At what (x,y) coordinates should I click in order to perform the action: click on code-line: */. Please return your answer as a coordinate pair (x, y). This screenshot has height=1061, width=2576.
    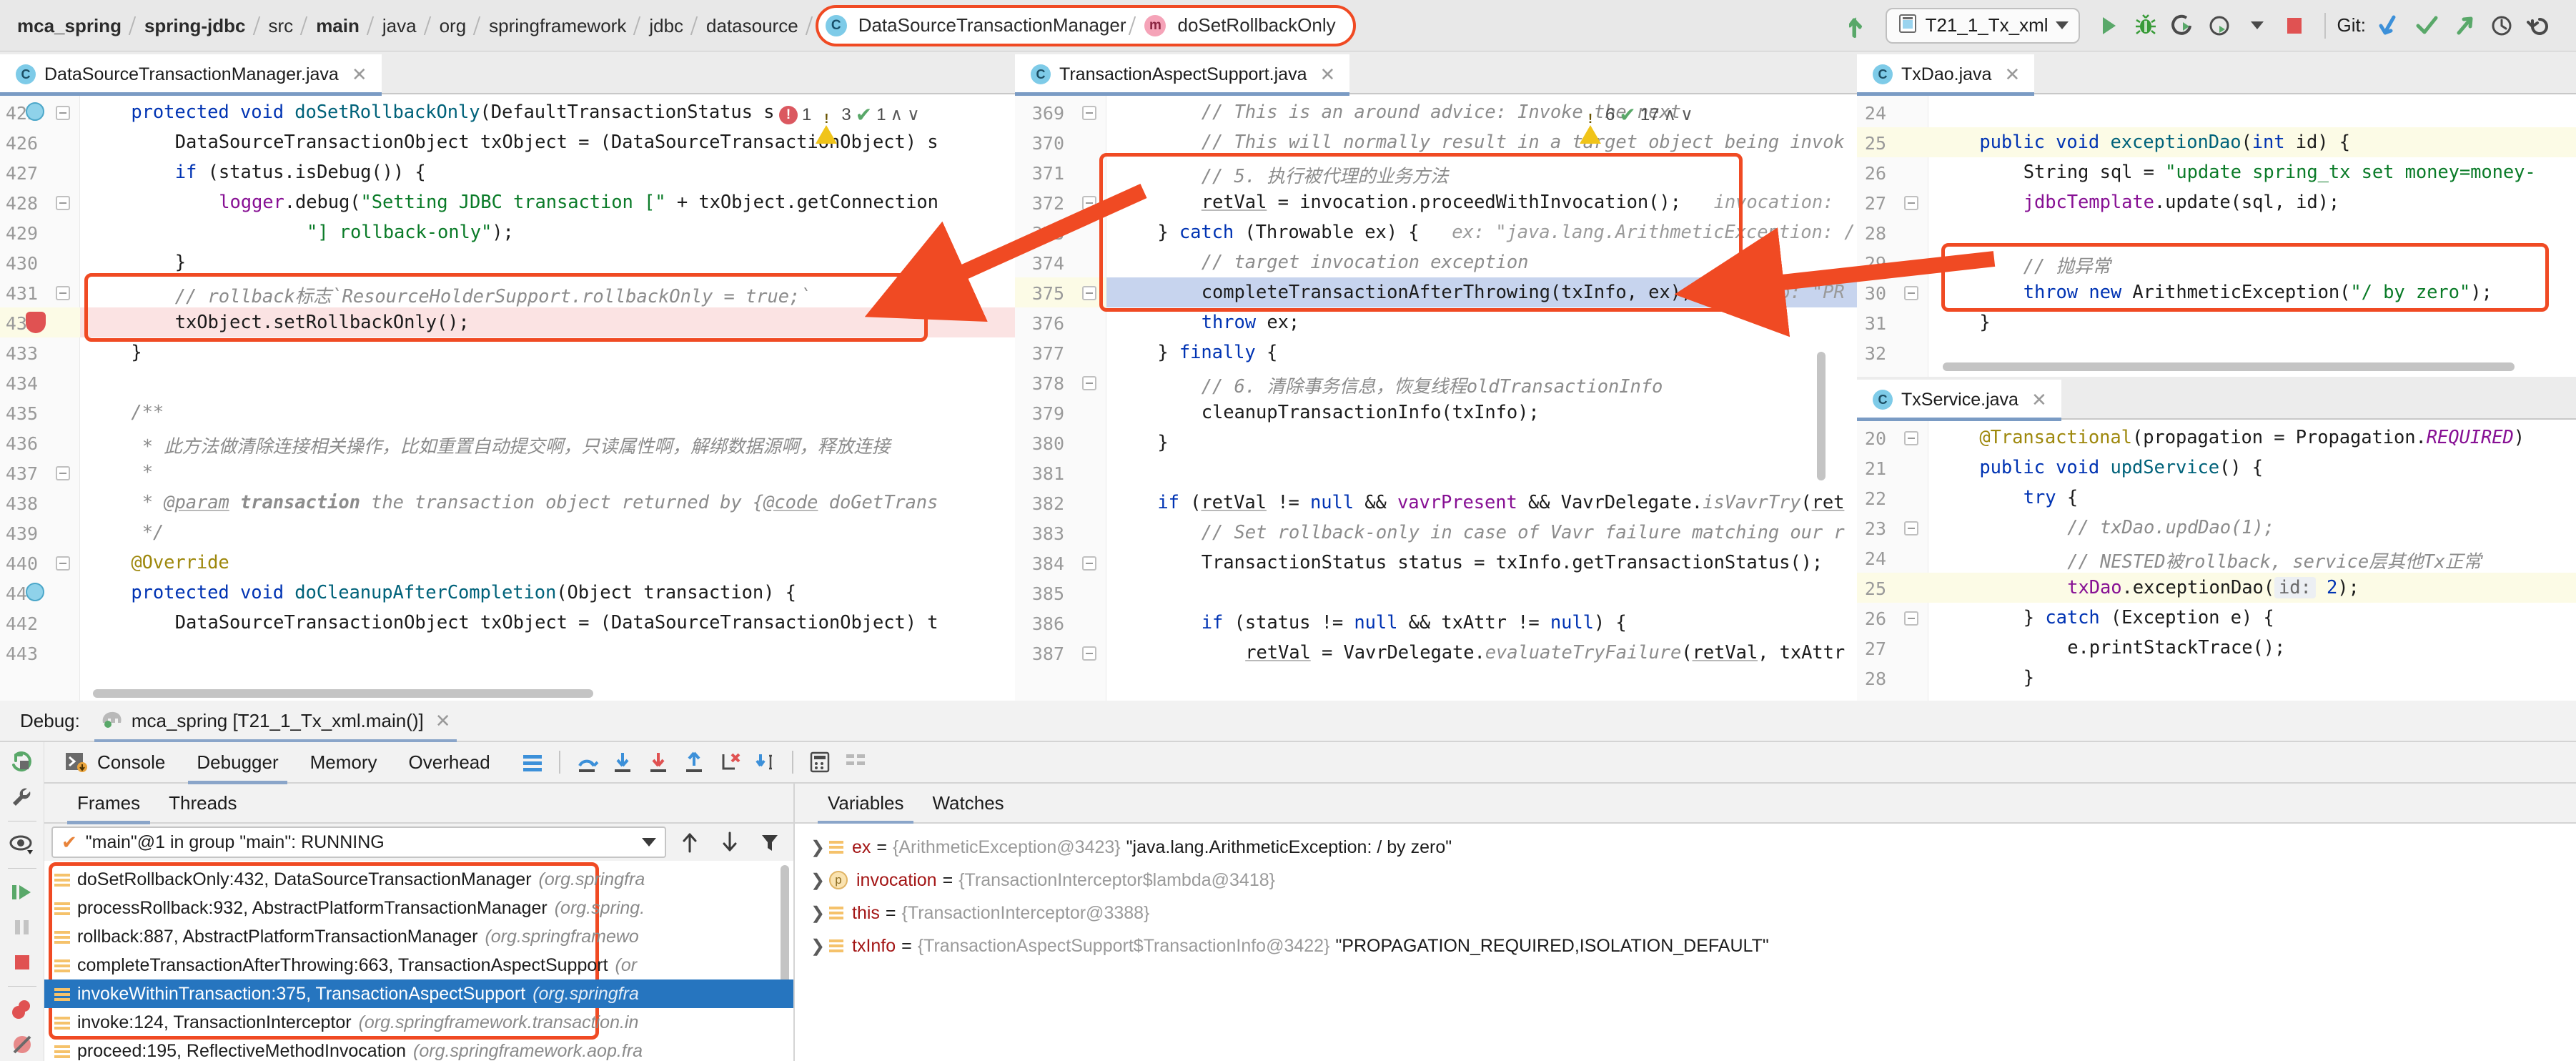
    Looking at the image, I should click on (153, 532).